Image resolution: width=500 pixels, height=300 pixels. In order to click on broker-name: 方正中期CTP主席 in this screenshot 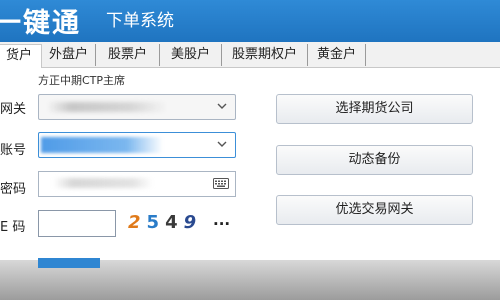, I will do `click(82, 80)`.